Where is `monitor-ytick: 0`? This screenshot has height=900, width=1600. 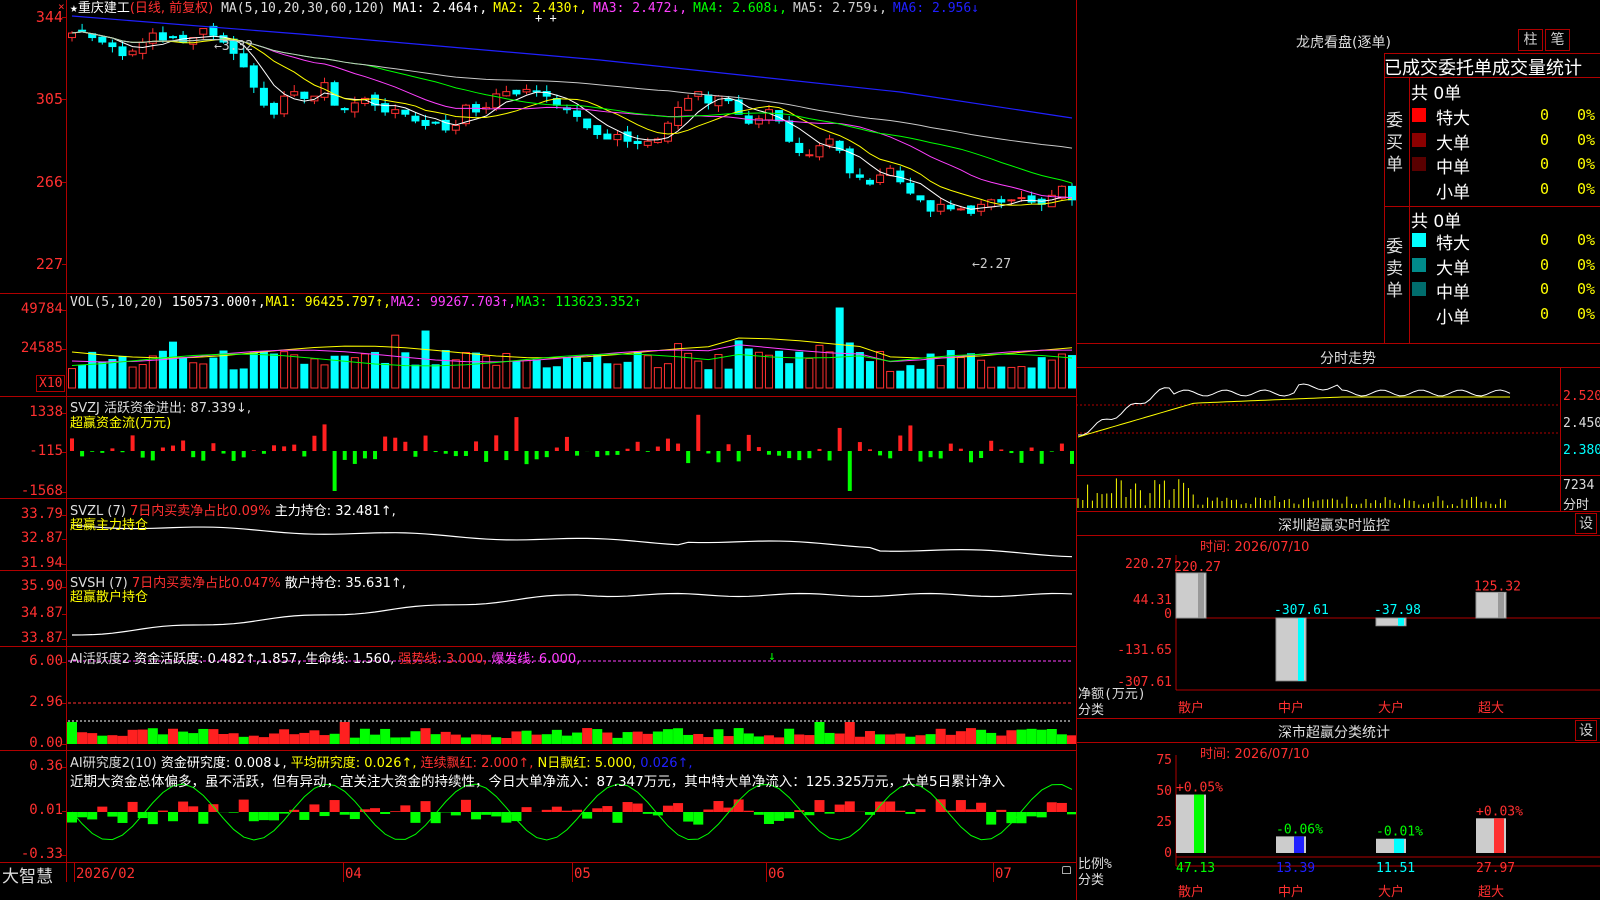 monitor-ytick: 0 is located at coordinates (1168, 614).